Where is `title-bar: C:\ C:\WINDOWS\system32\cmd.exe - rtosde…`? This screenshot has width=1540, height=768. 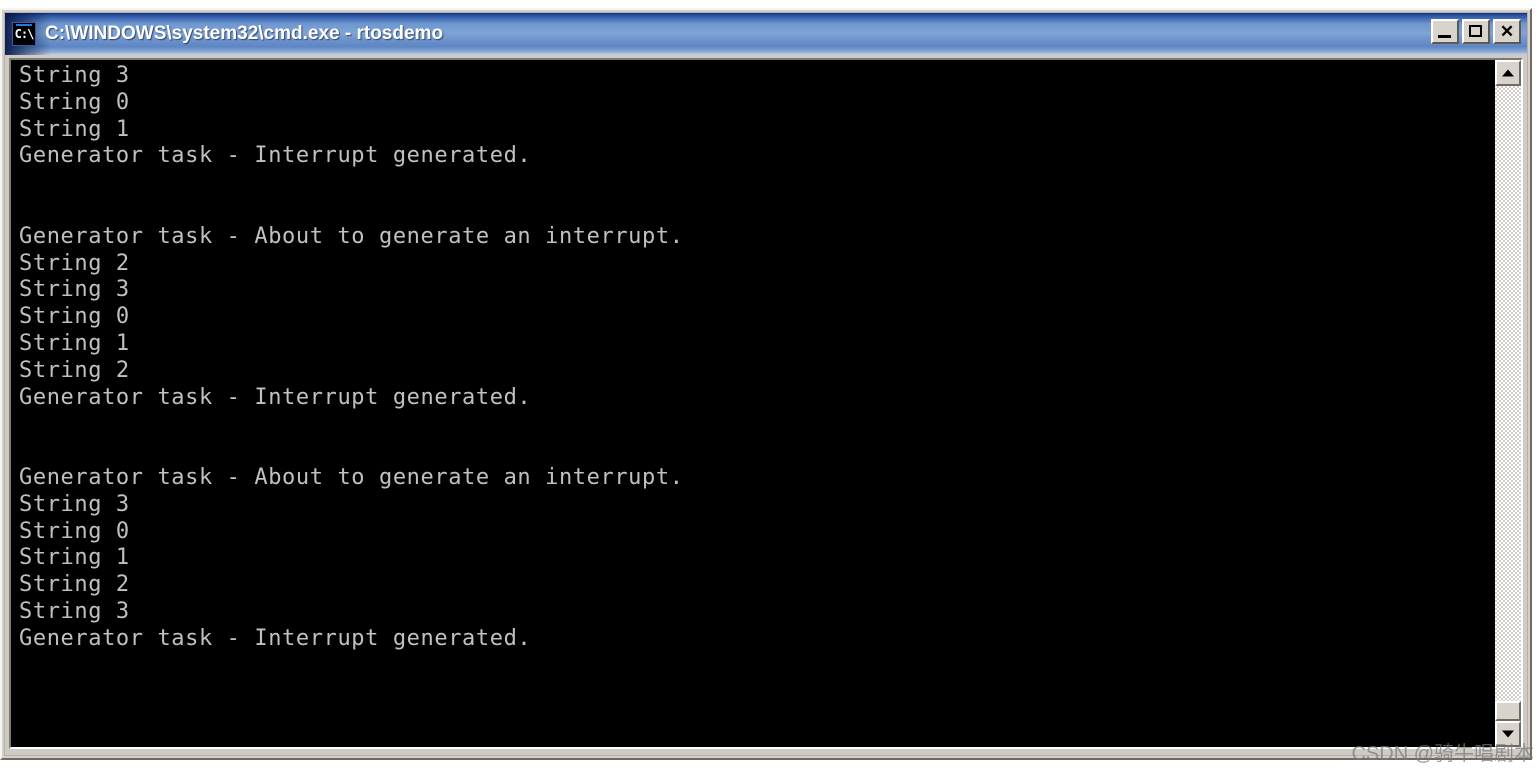 title-bar: C:\ C:\WINDOWS\system32\cmd.exe - rtosde… is located at coordinates (766, 34).